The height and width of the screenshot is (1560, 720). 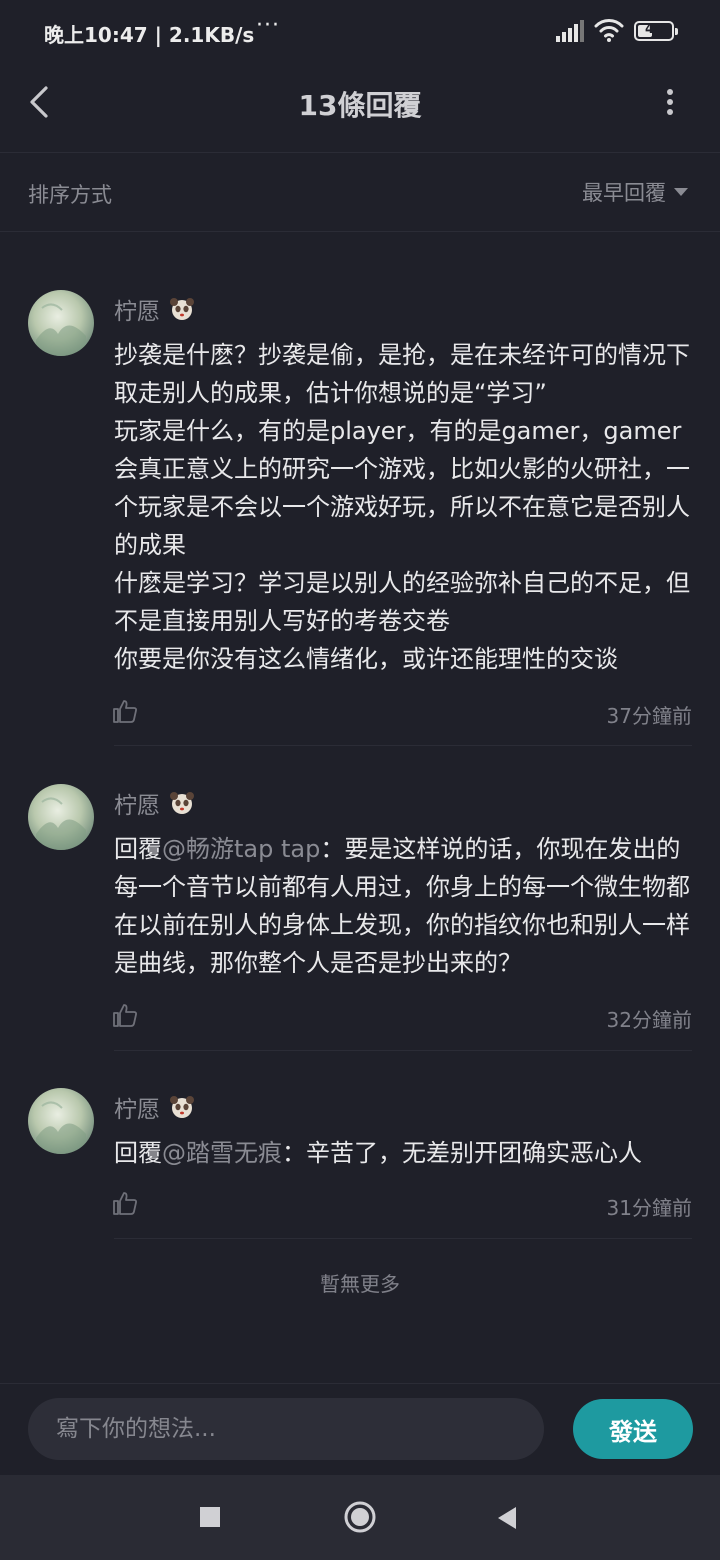 What do you see at coordinates (70, 195) in the screenshot?
I see `sort-label: 排序方式` at bounding box center [70, 195].